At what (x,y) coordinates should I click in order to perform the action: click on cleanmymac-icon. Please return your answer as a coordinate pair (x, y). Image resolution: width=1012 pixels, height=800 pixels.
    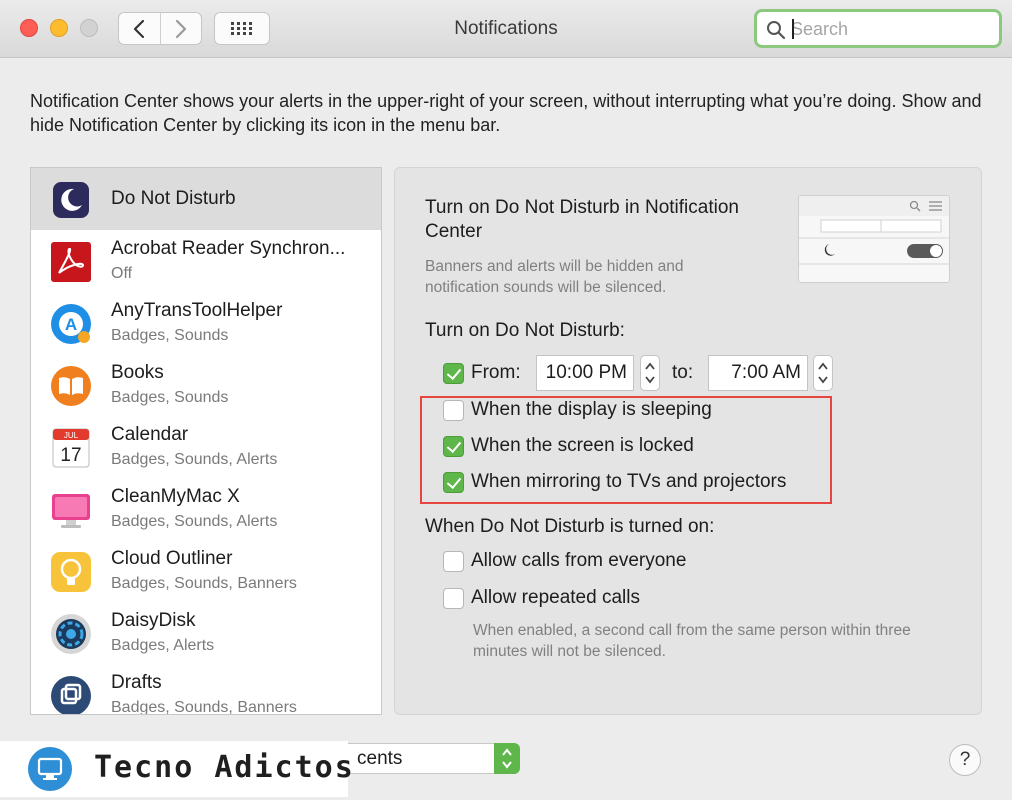
    Looking at the image, I should click on (71, 511).